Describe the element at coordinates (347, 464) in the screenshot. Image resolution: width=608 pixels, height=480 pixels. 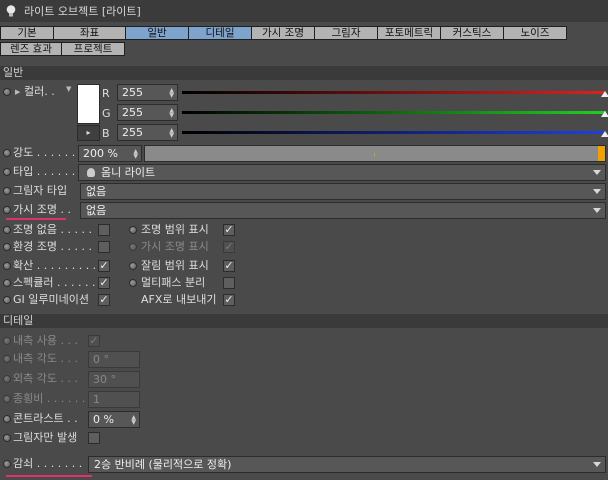
I see `falloff-dropdown: 2승 반비례 (물리적으로 정확)` at that location.